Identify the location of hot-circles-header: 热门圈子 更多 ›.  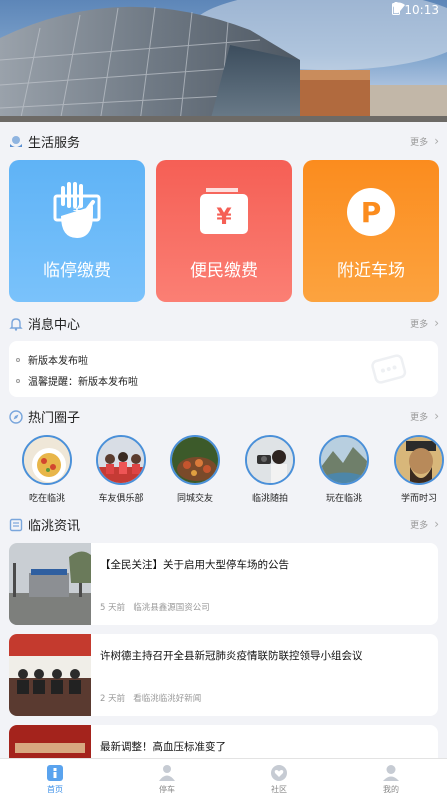
(223, 416).